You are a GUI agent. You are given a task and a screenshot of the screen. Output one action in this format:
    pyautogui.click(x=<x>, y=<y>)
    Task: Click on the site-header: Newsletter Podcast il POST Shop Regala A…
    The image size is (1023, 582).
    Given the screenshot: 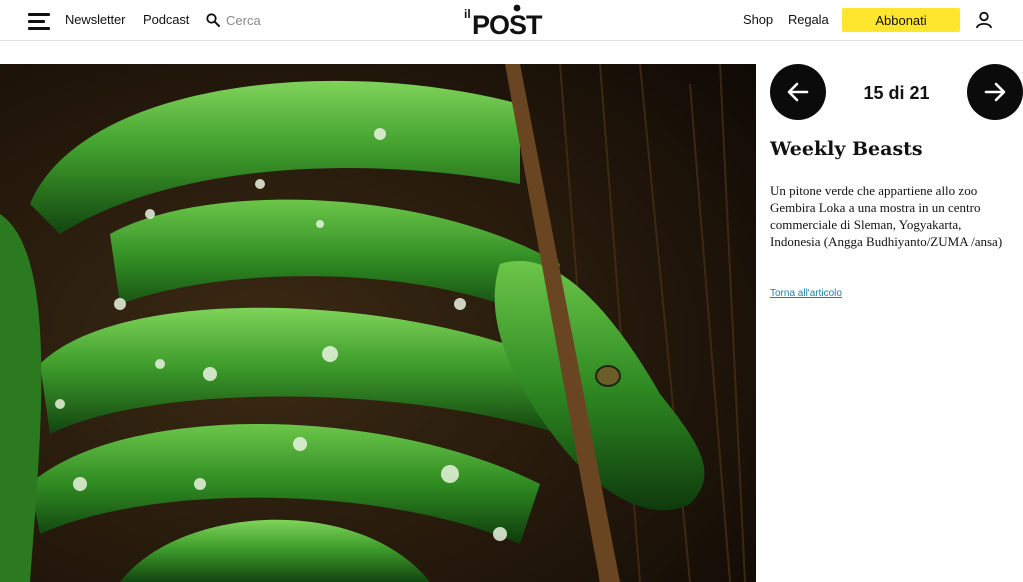 What is the action you would take?
    pyautogui.click(x=511, y=20)
    